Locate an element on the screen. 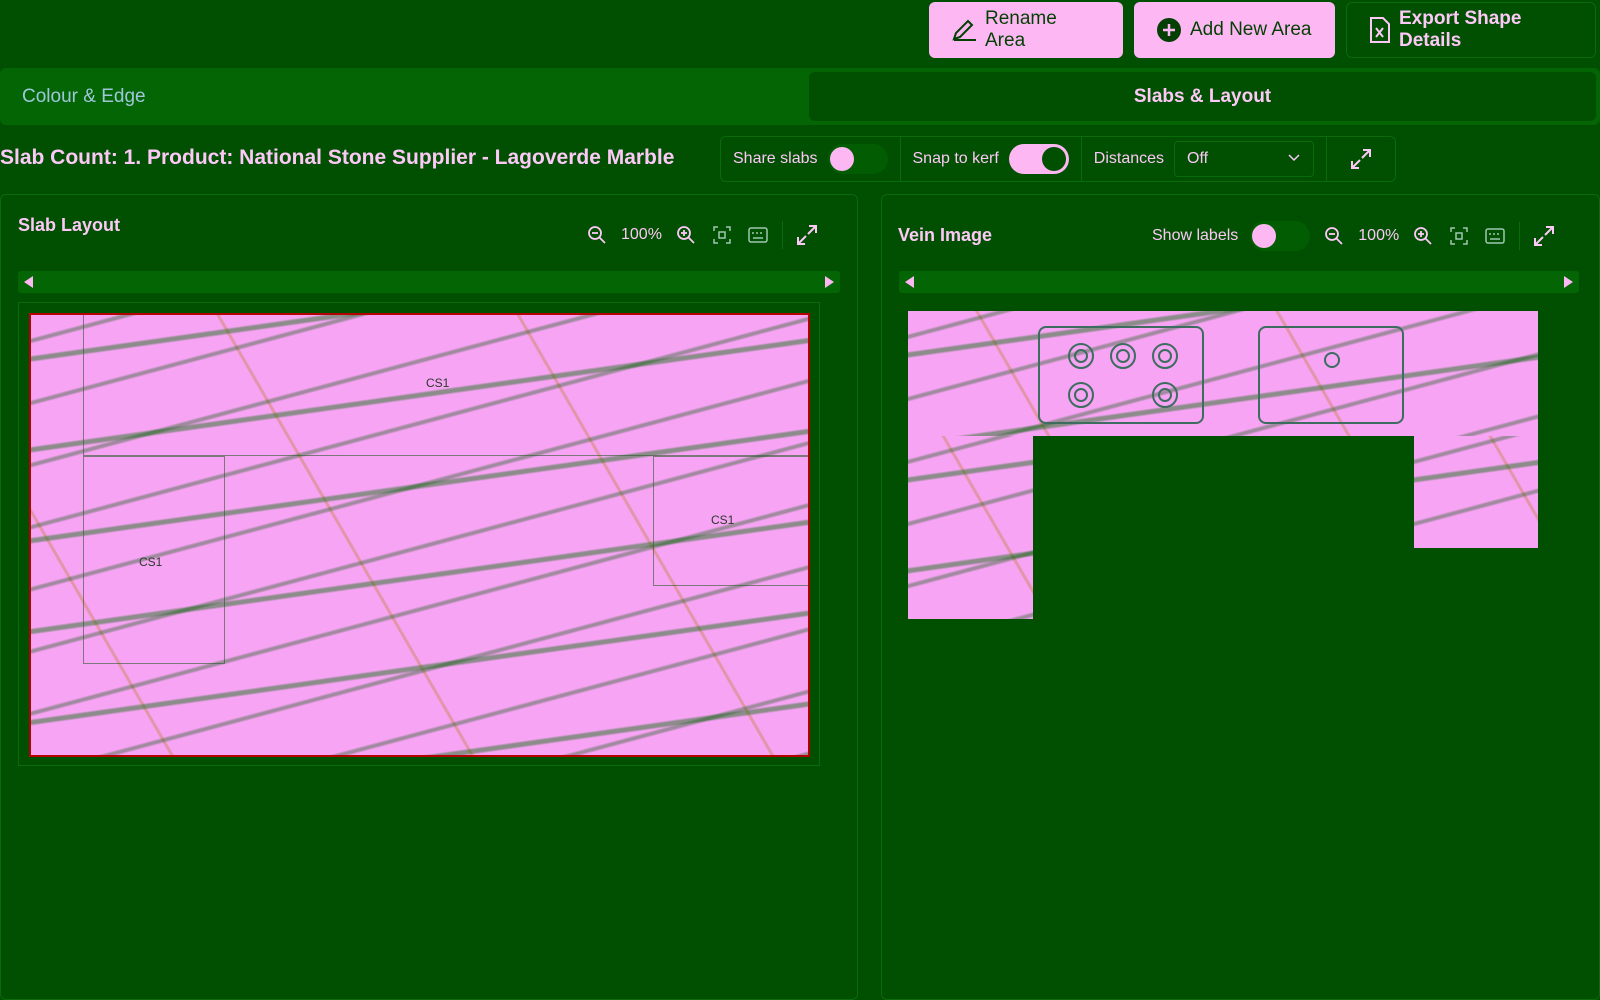 Image resolution: width=1600 pixels, height=1000 pixels. tab-slabs-layout: Slabs & Layout is located at coordinates (1202, 96).